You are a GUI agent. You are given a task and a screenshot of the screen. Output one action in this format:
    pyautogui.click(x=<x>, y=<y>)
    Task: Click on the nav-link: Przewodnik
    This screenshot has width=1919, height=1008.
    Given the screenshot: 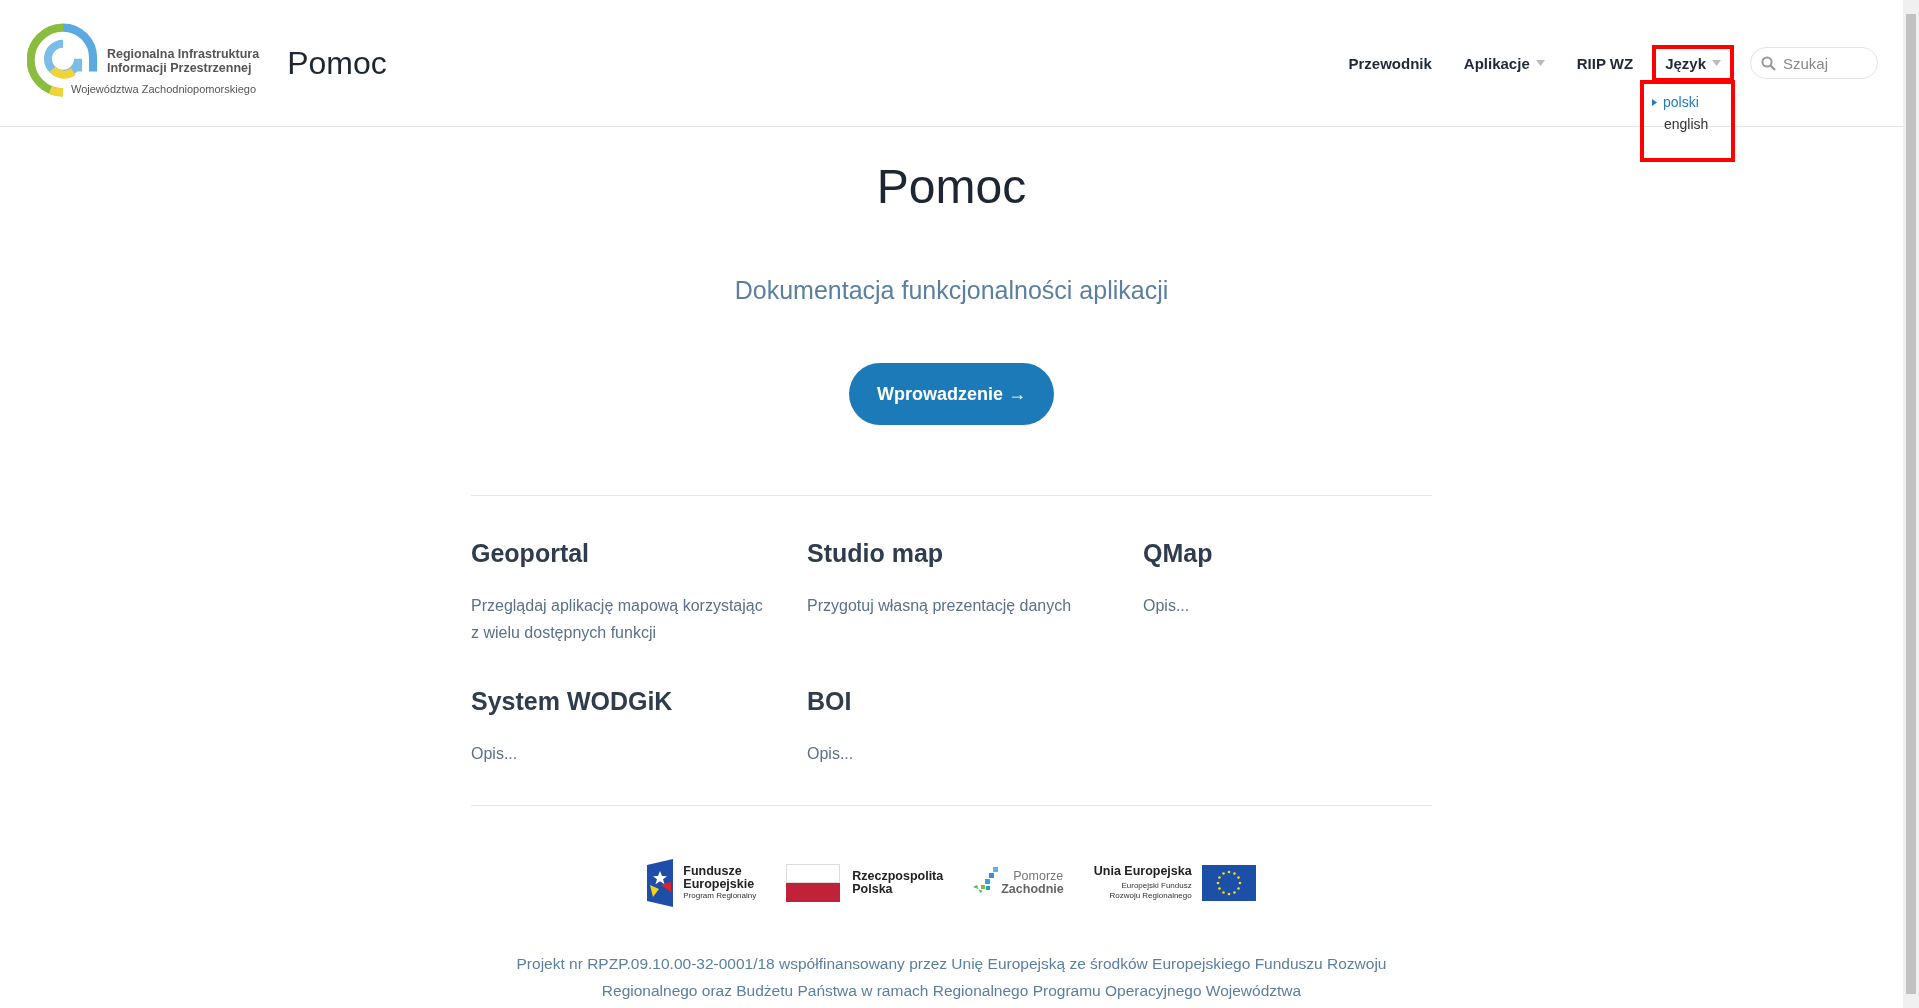 What is the action you would take?
    pyautogui.click(x=1390, y=63)
    